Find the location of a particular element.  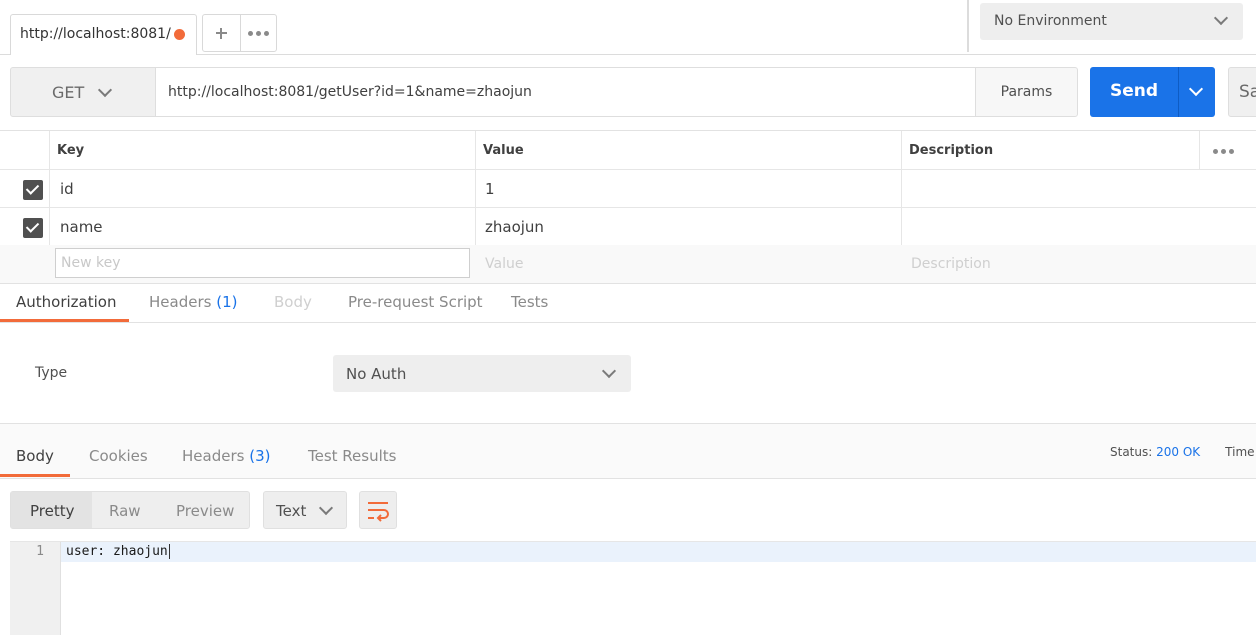

wrap-lines-icon is located at coordinates (378, 512).